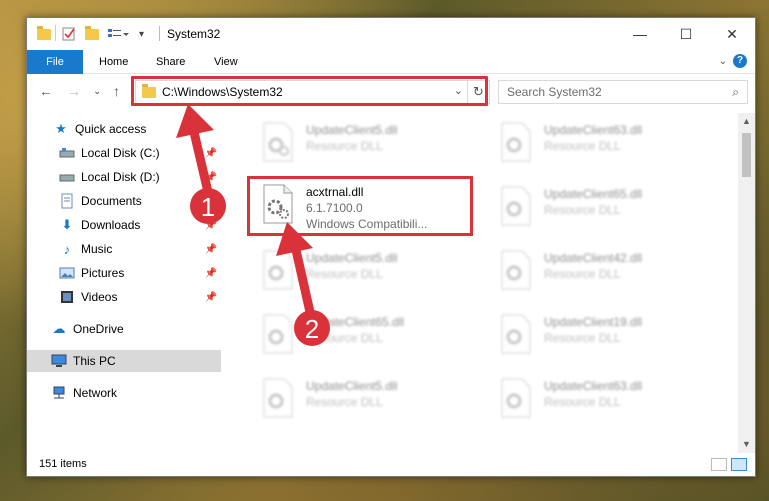  I want to click on sidebar-item-label: Videos, so click(99, 297).